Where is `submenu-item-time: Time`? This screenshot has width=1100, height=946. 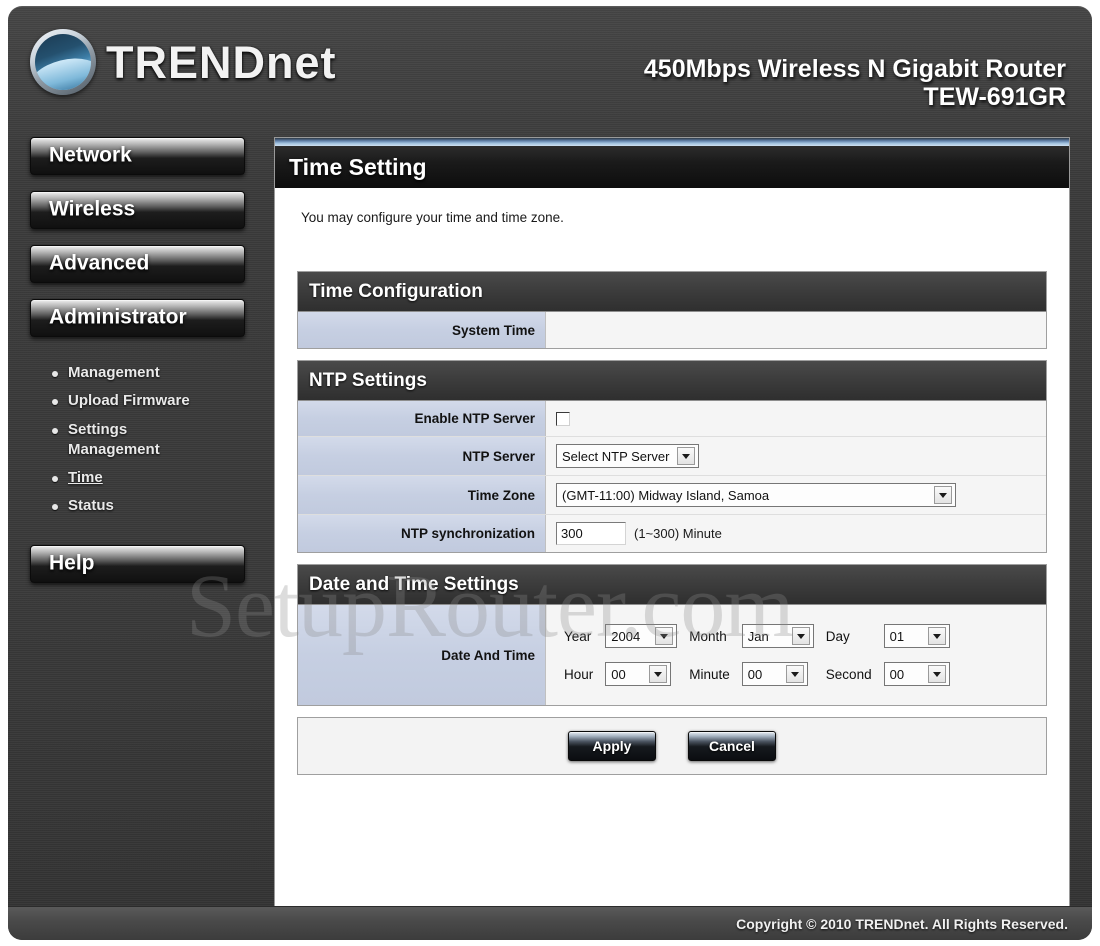 submenu-item-time: Time is located at coordinates (141, 478).